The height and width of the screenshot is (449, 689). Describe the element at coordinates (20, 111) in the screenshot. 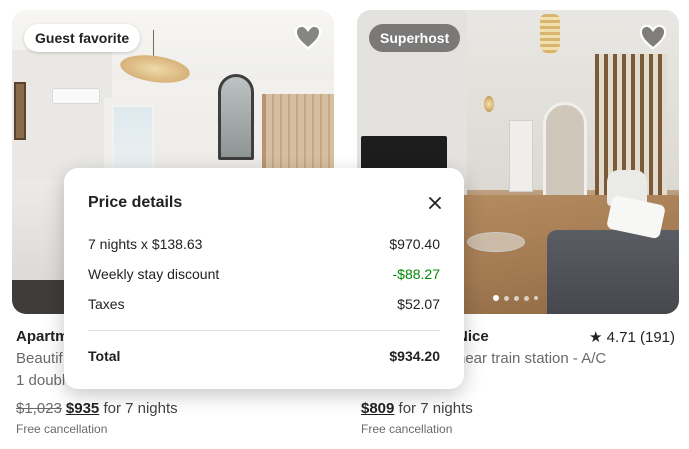

I see `photo-picture-frame` at that location.